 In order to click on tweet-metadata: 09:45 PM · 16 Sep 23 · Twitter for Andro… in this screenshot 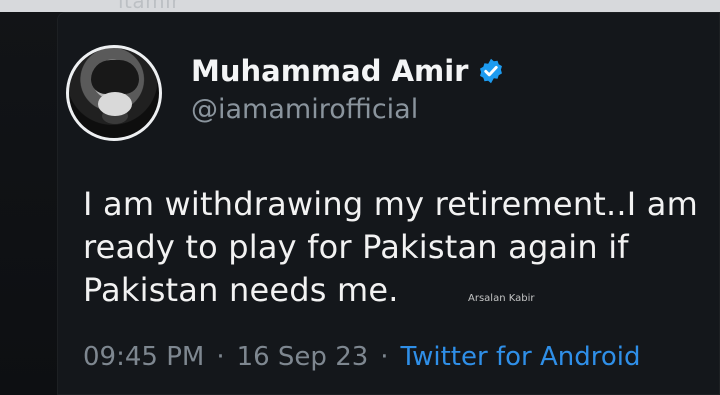, I will do `click(362, 357)`.